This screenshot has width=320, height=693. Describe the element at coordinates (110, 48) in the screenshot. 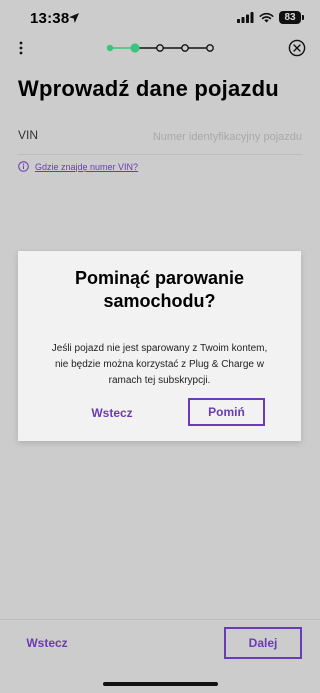

I see `stepper-step-completed` at that location.